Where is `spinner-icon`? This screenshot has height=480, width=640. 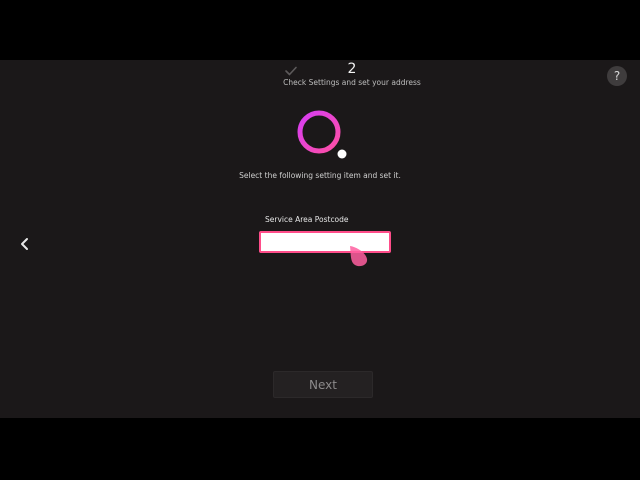
spinner-icon is located at coordinates (322, 134).